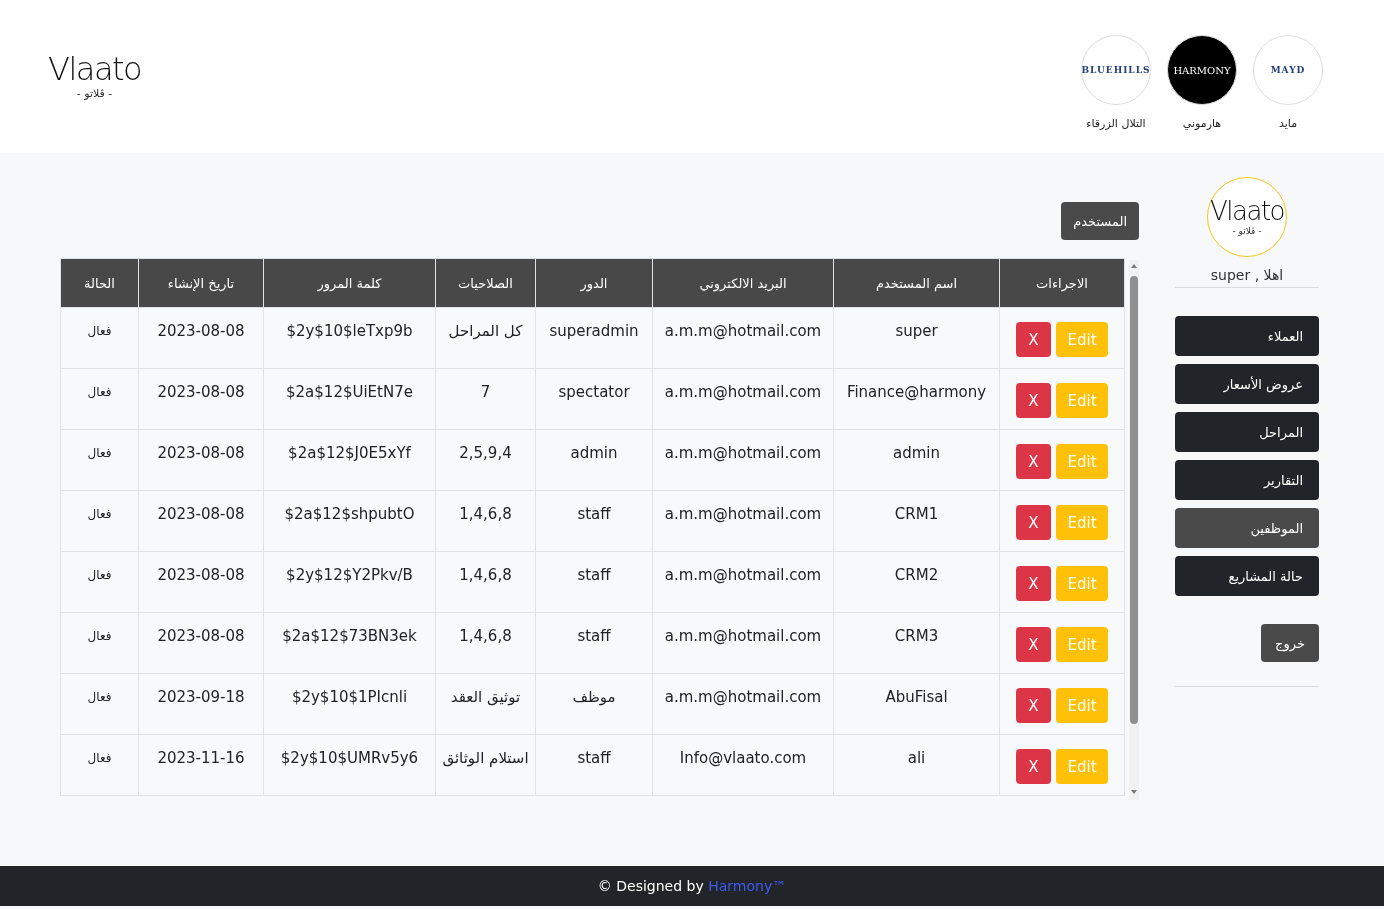  I want to click on logout-button: خروج, so click(1290, 643).